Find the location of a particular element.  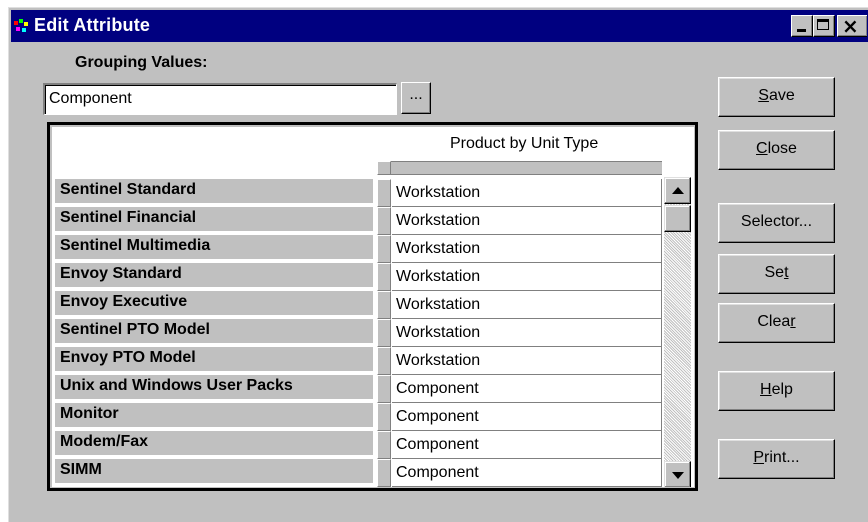

table-row: Sentinel Standard Workstation is located at coordinates (357, 193).